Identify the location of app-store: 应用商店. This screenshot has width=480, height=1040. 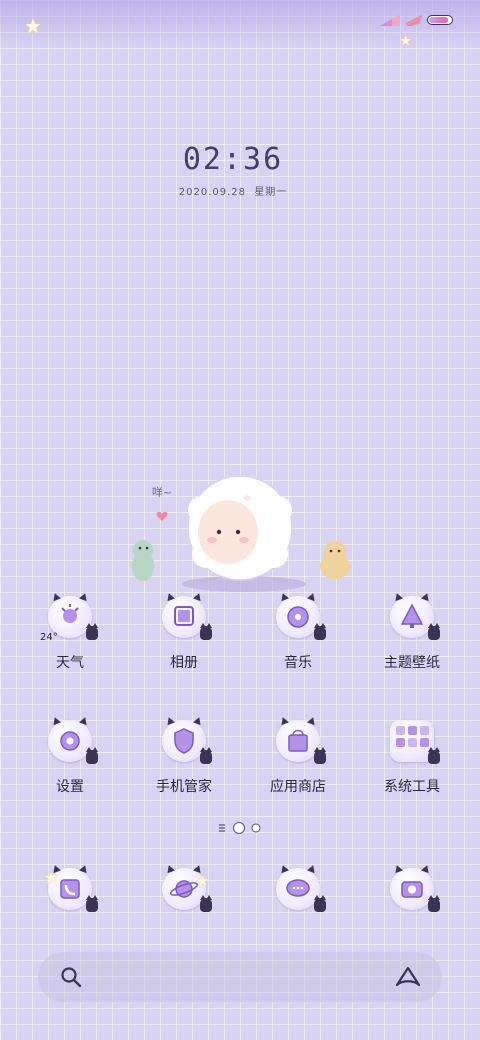
(298, 772).